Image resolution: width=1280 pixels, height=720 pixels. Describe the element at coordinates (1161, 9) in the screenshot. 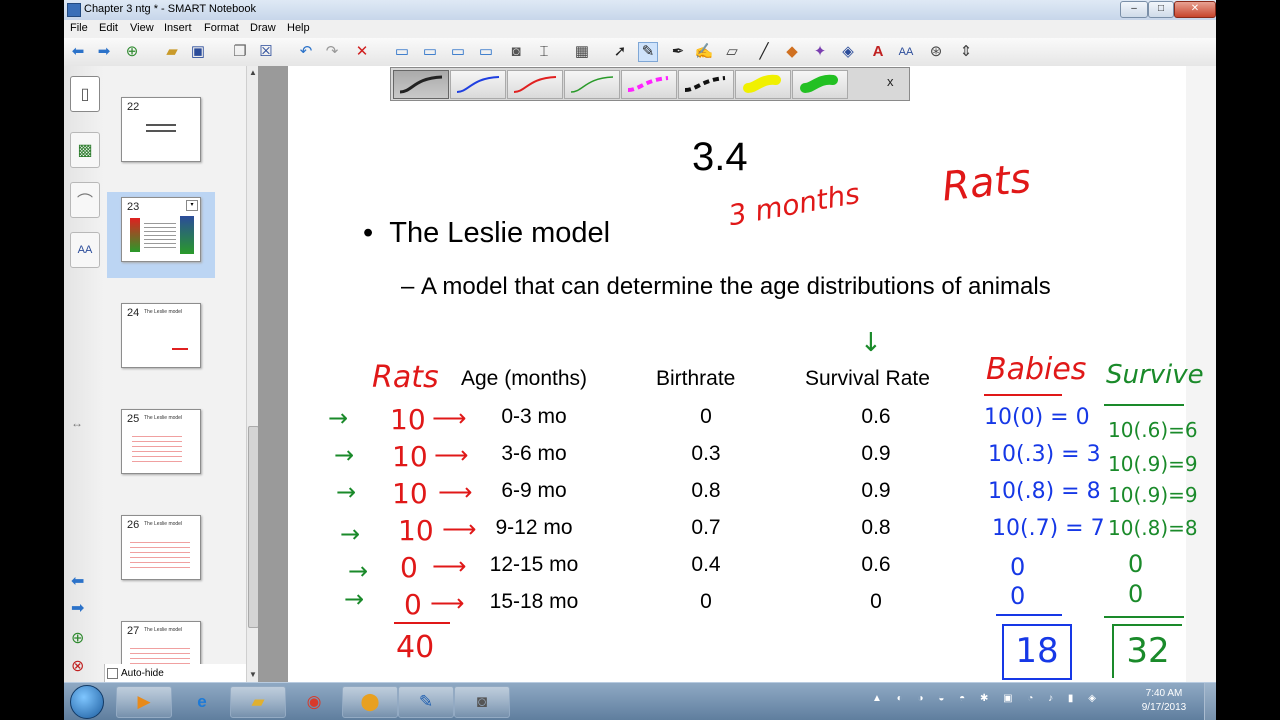

I see `maximize-button: □` at that location.